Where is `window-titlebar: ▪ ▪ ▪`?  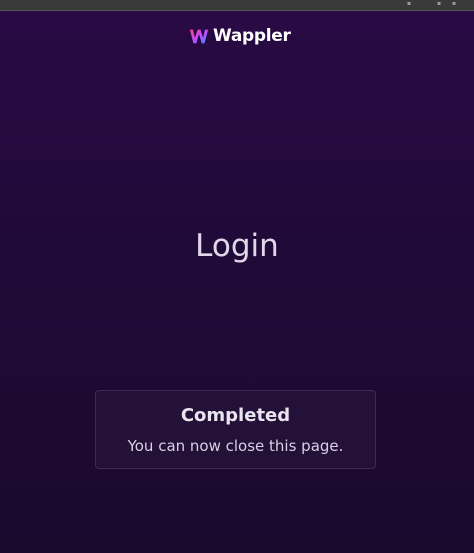 window-titlebar: ▪ ▪ ▪ is located at coordinates (237, 5).